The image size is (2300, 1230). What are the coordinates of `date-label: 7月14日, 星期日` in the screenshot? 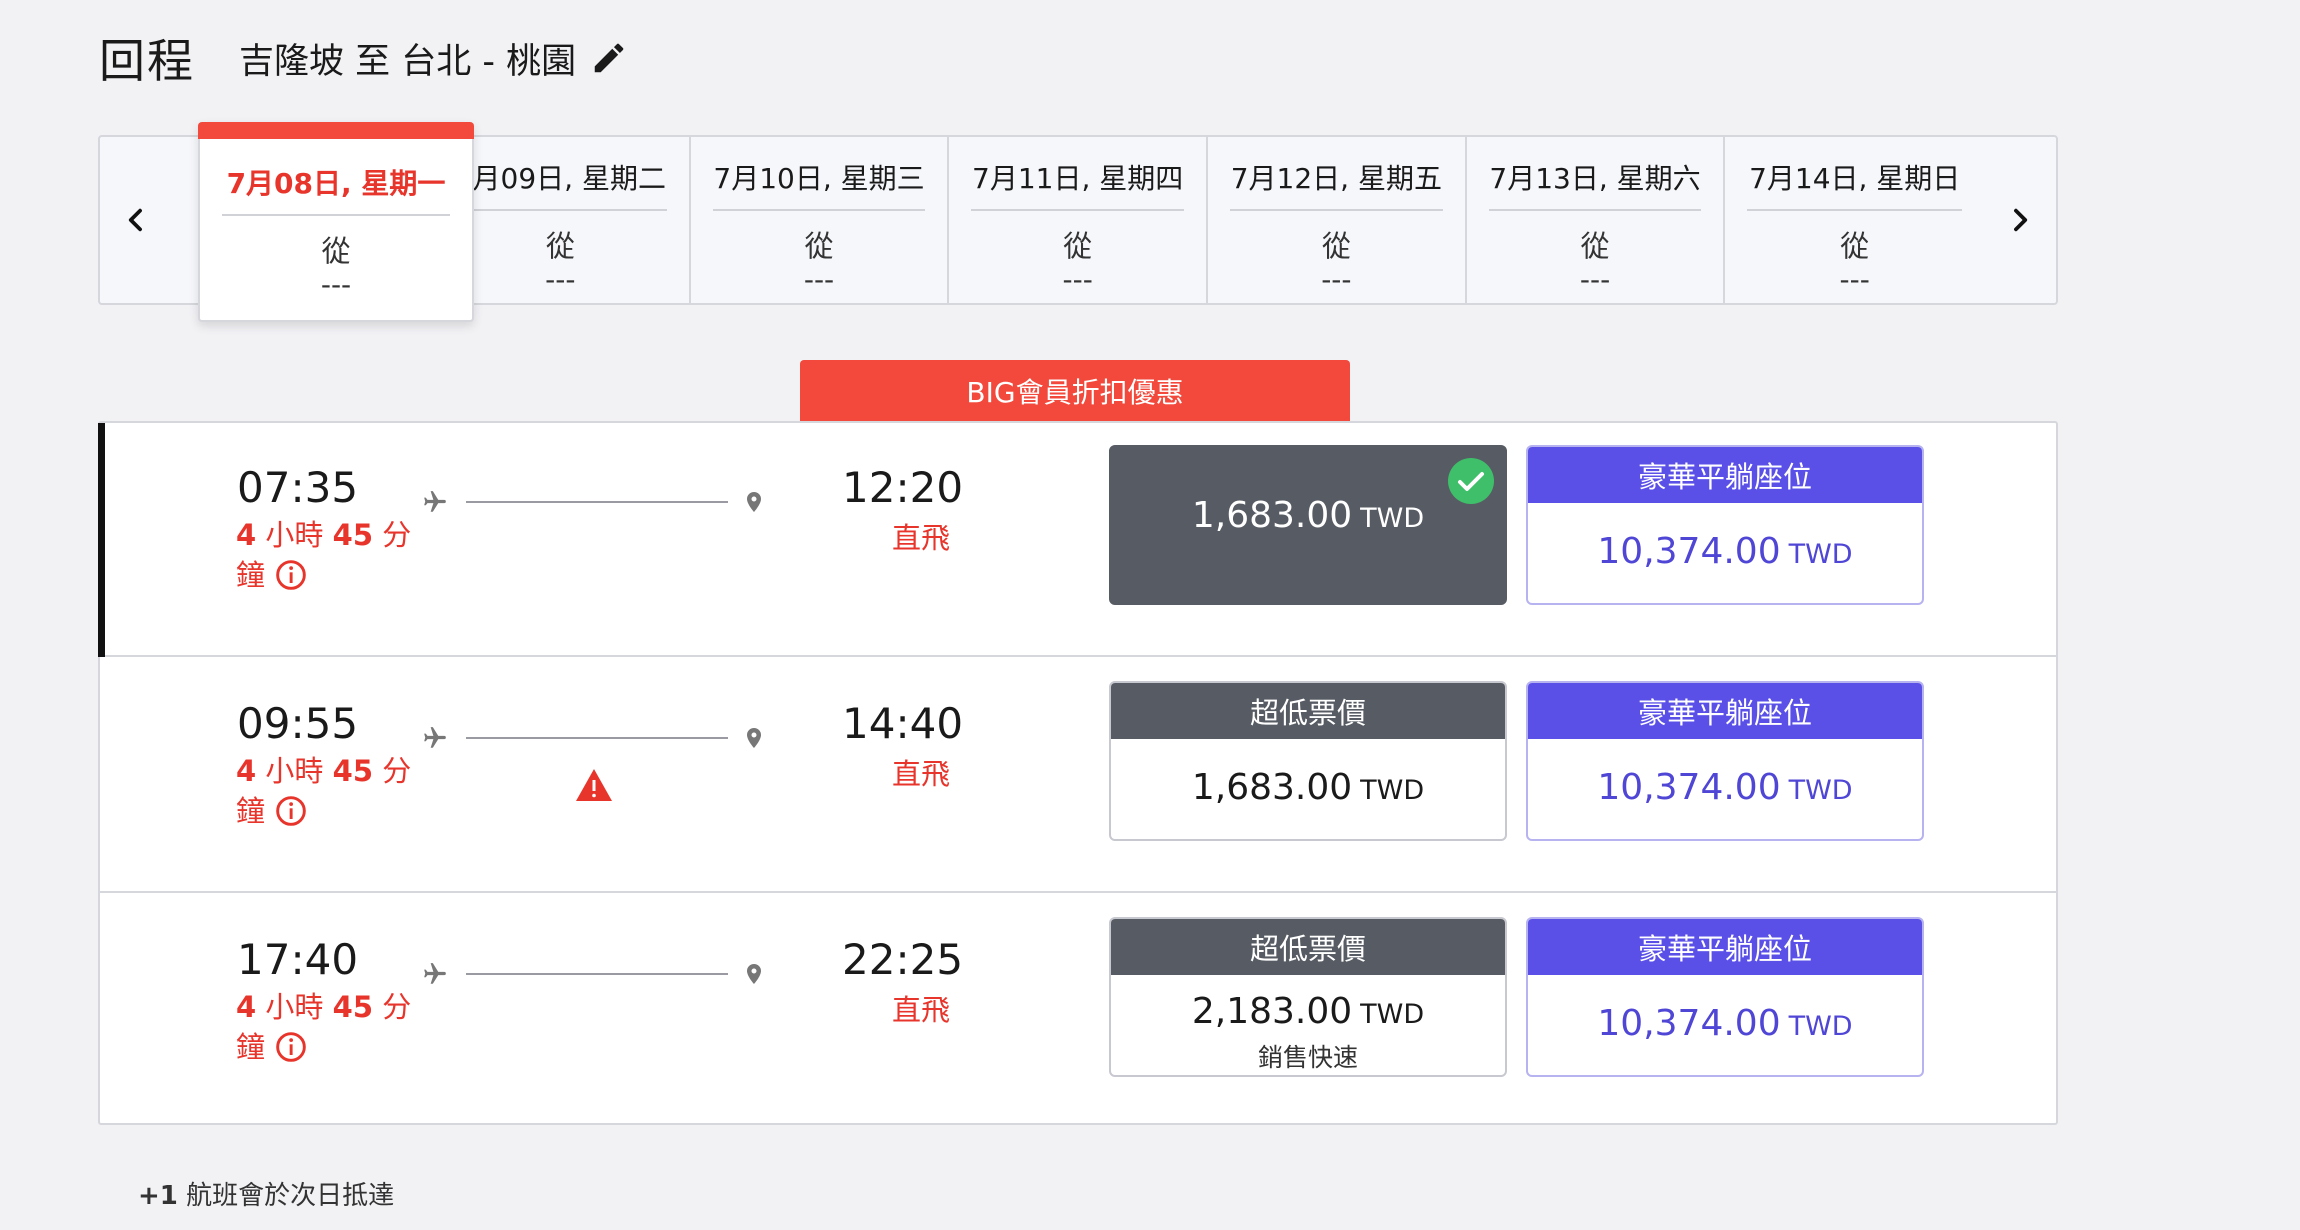 It's located at (1855, 184).